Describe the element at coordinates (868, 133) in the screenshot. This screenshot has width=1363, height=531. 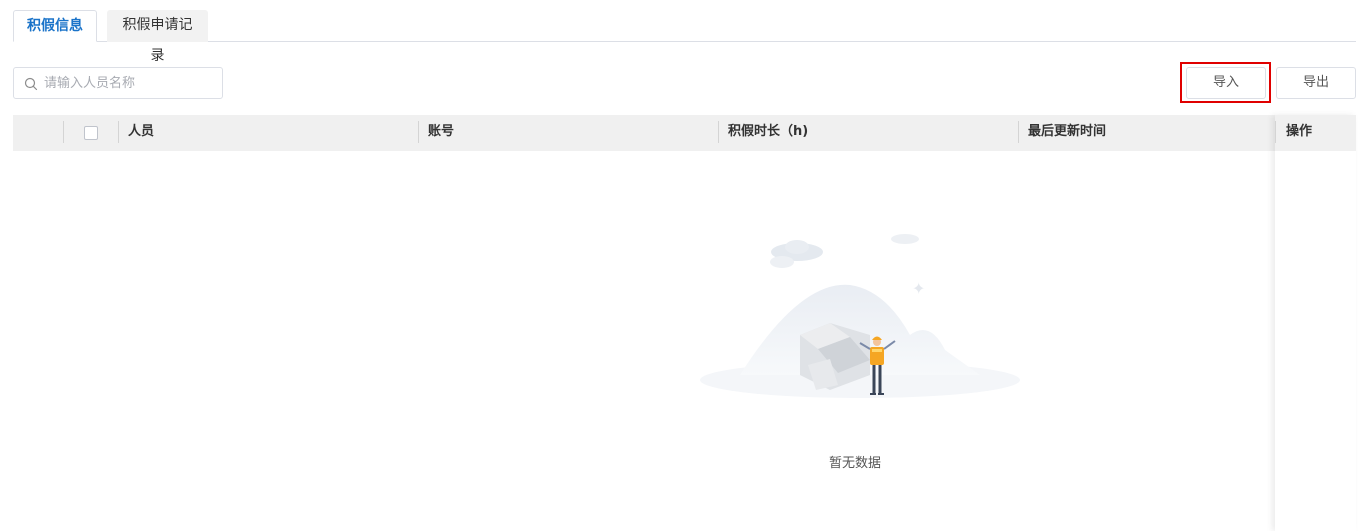
I see `column-header-leave-hours: 积假时长（h)` at that location.